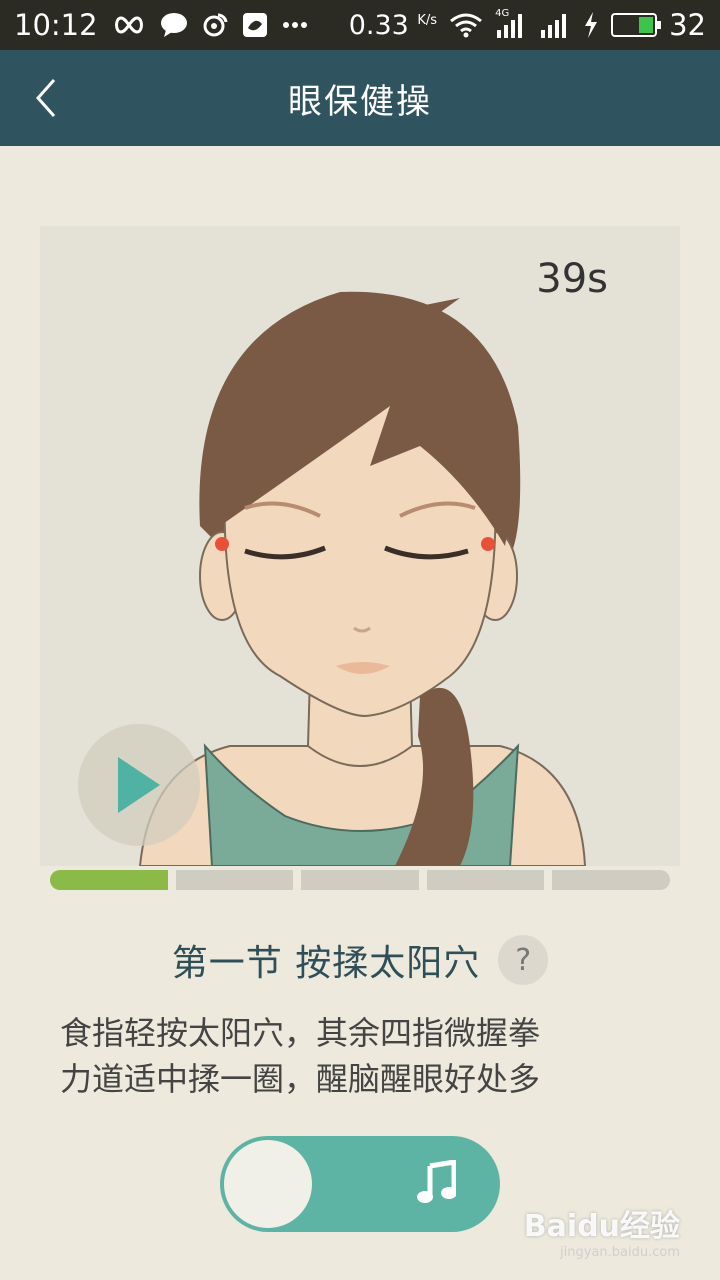 Image resolution: width=720 pixels, height=1280 pixels. What do you see at coordinates (215, 25) in the screenshot?
I see `weibo-icon` at bounding box center [215, 25].